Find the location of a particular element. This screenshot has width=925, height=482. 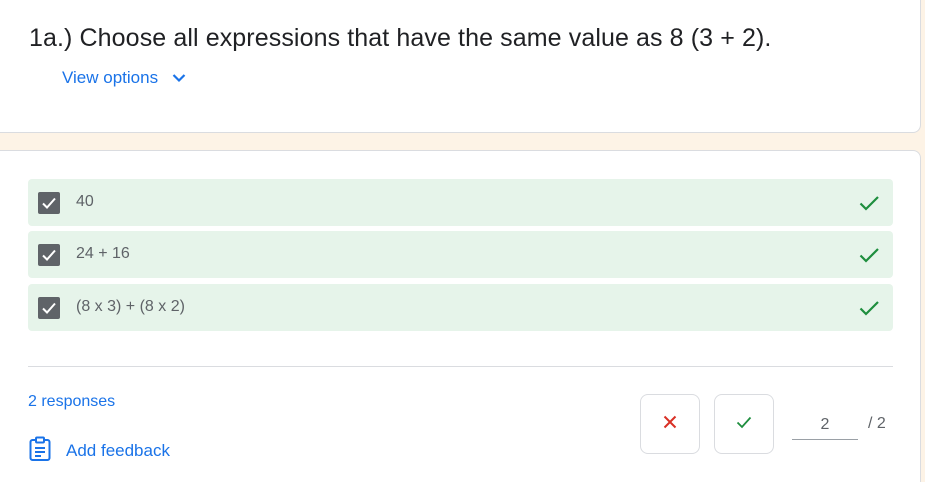

mark-correct-button is located at coordinates (744, 424).